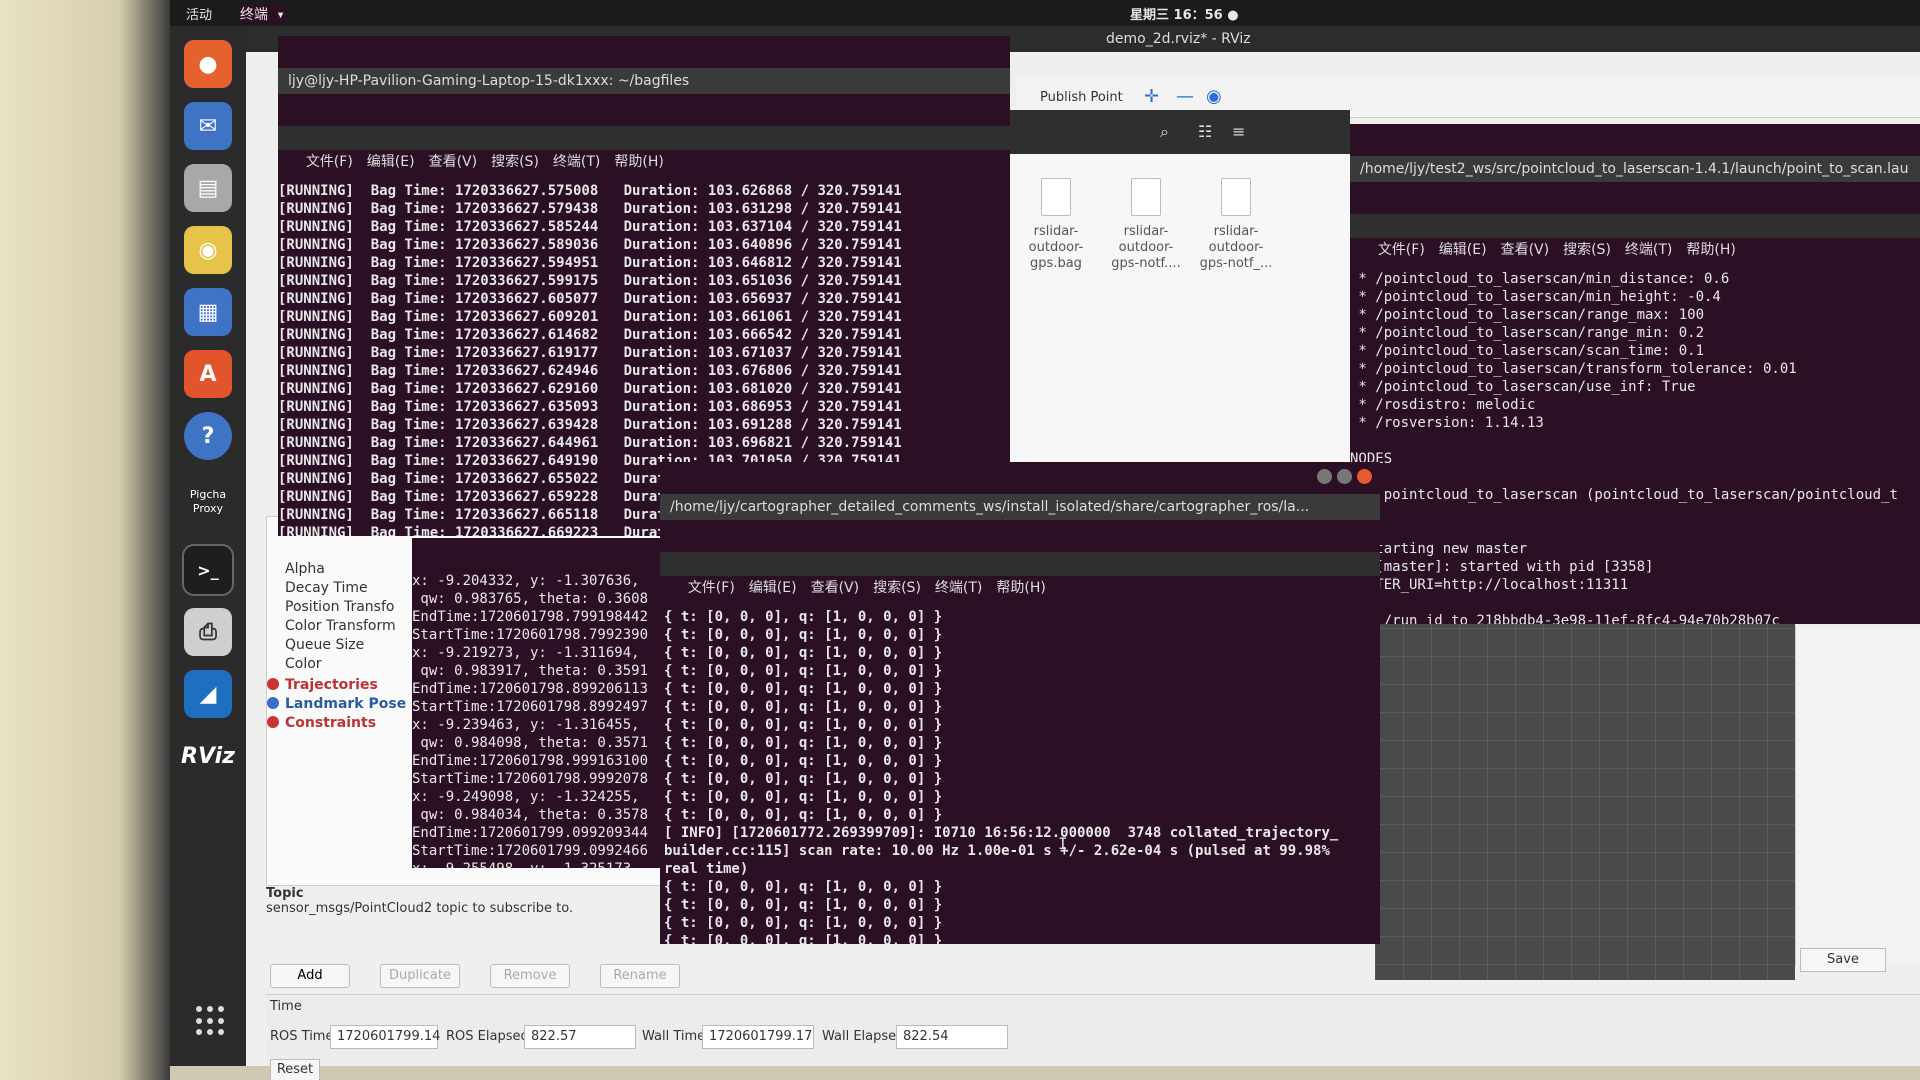  Describe the element at coordinates (1020, 574) in the screenshot. I see `cartographer-terminal-menu: 文件(F) 编辑(E) 查看(V) 搜索(S) 终端(T) 帮助(H)` at that location.